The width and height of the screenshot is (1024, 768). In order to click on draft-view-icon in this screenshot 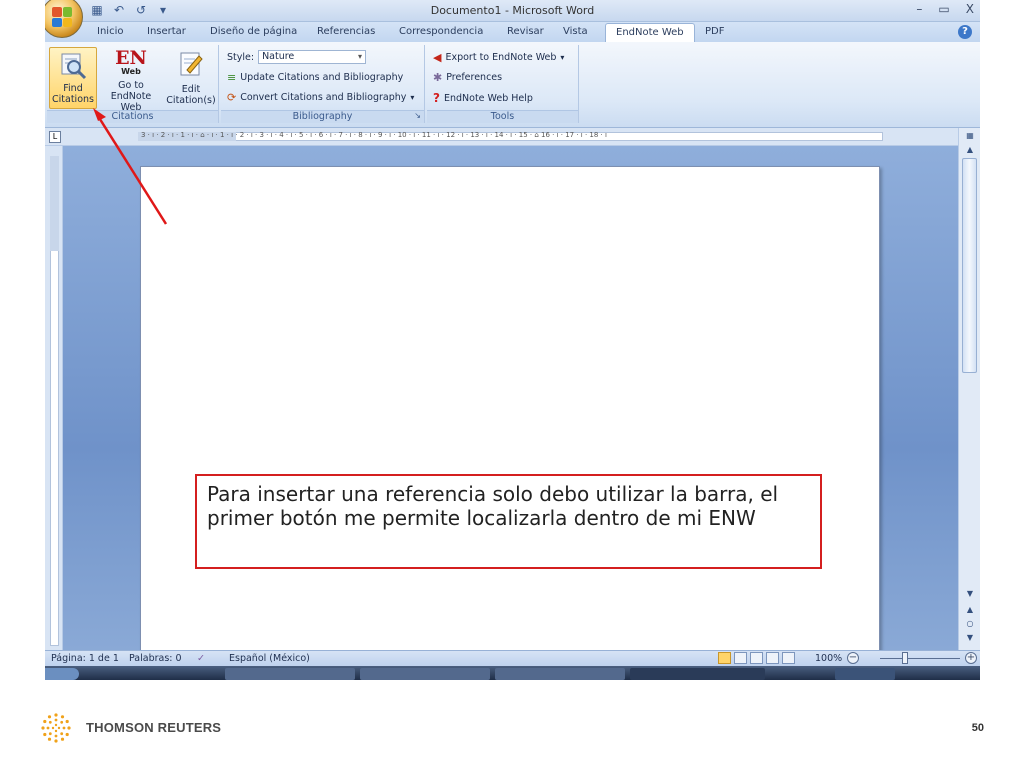, I will do `click(788, 658)`.